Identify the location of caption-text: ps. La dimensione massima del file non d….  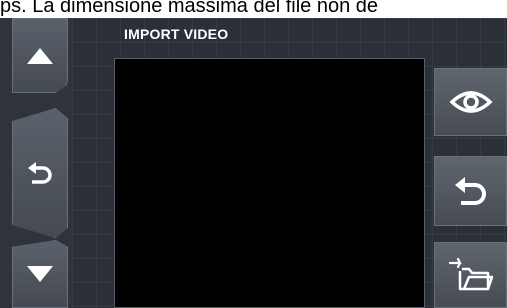
(253, 8).